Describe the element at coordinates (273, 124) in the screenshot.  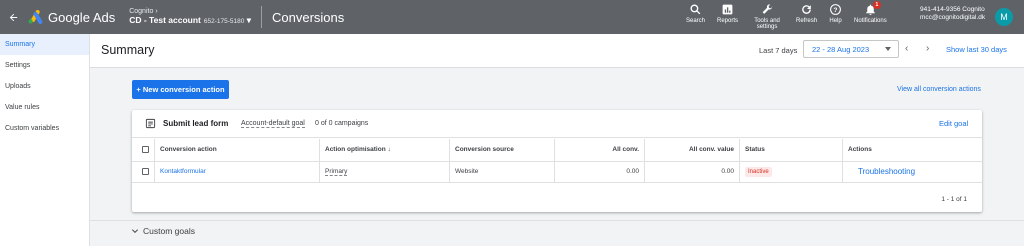
I see `goal-default-tag: Account-default goal` at that location.